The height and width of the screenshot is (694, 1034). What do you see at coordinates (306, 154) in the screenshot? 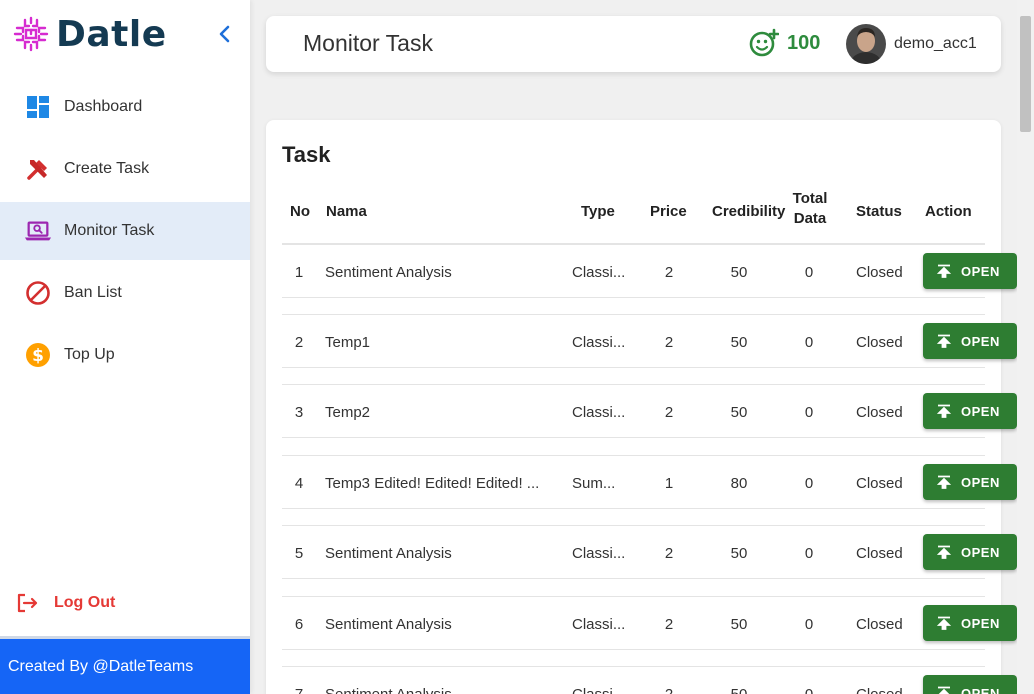
I see `card-title: Task` at bounding box center [306, 154].